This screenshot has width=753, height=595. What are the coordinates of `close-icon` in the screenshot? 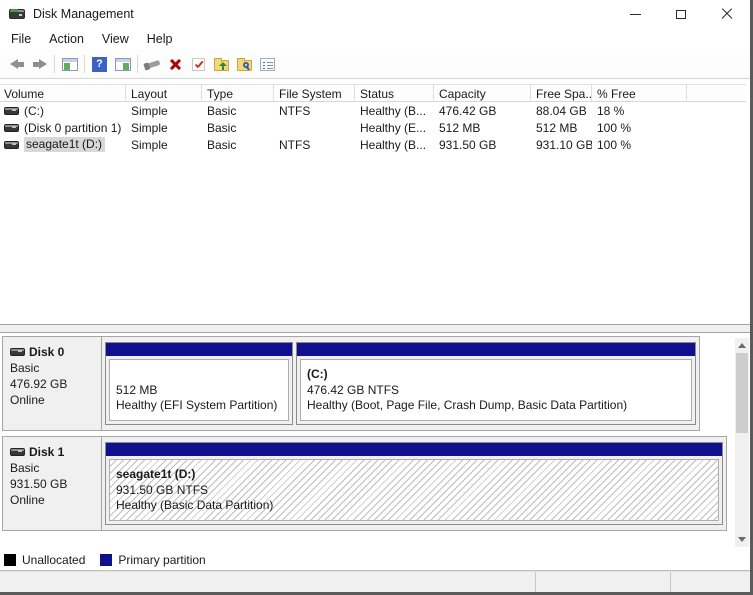 It's located at (727, 14).